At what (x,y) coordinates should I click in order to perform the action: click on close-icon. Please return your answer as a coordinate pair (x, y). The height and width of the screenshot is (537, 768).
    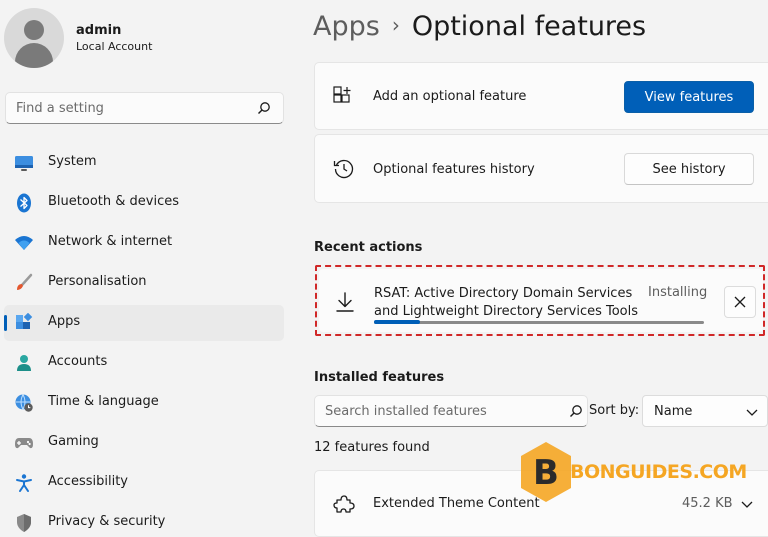
    Looking at the image, I should click on (740, 302).